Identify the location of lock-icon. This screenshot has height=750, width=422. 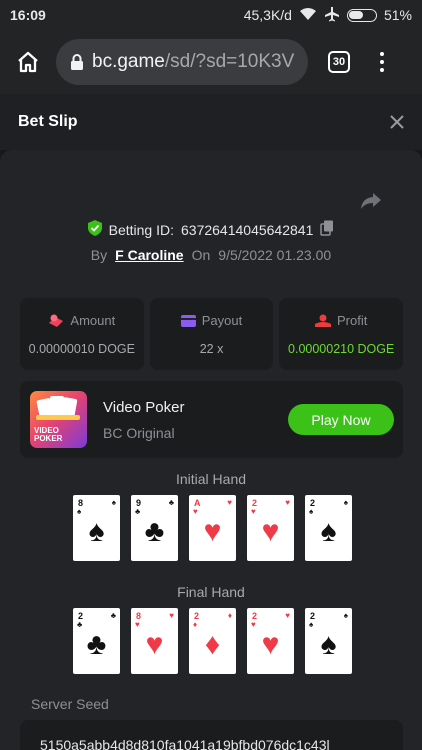
(77, 62).